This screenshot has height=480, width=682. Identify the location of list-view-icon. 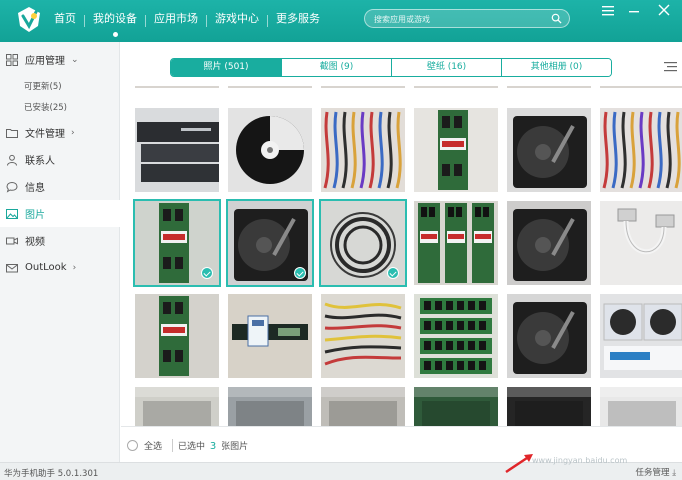
(670, 67).